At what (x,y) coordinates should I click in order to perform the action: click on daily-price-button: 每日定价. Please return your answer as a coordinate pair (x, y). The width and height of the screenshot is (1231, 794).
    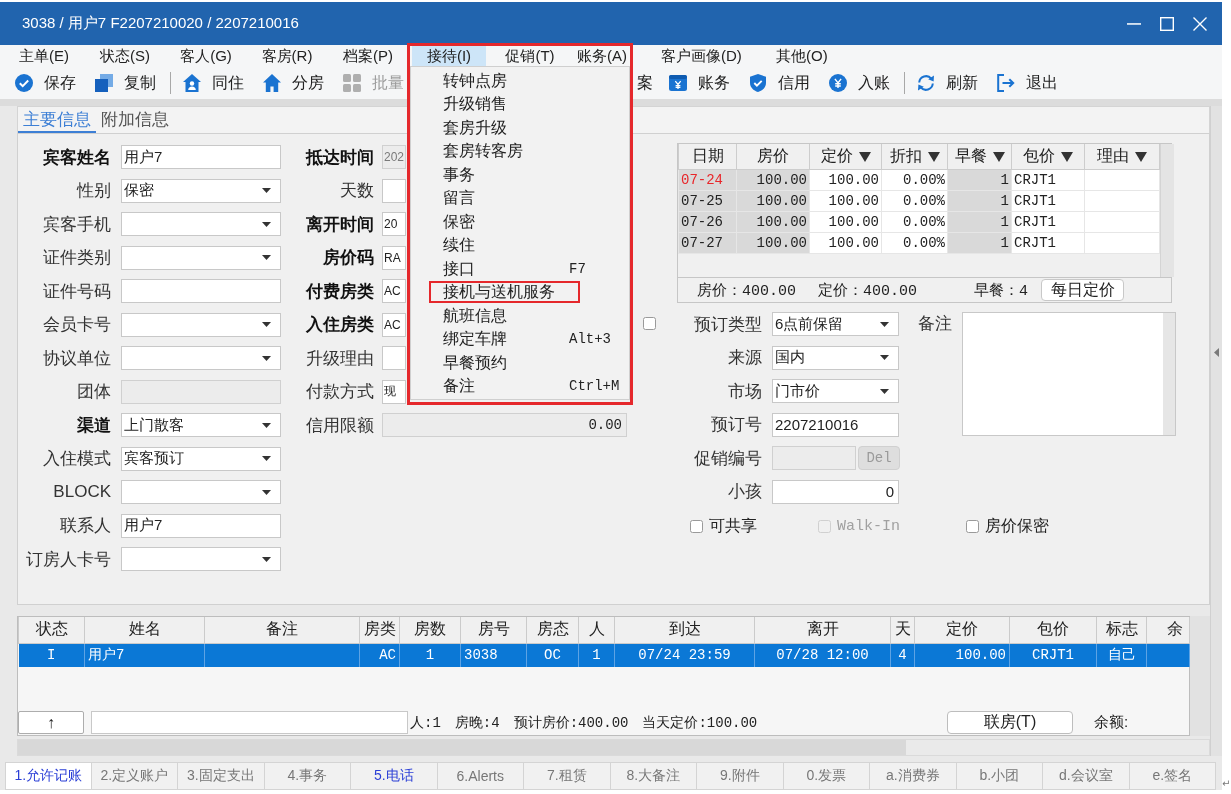
    Looking at the image, I should click on (1083, 290).